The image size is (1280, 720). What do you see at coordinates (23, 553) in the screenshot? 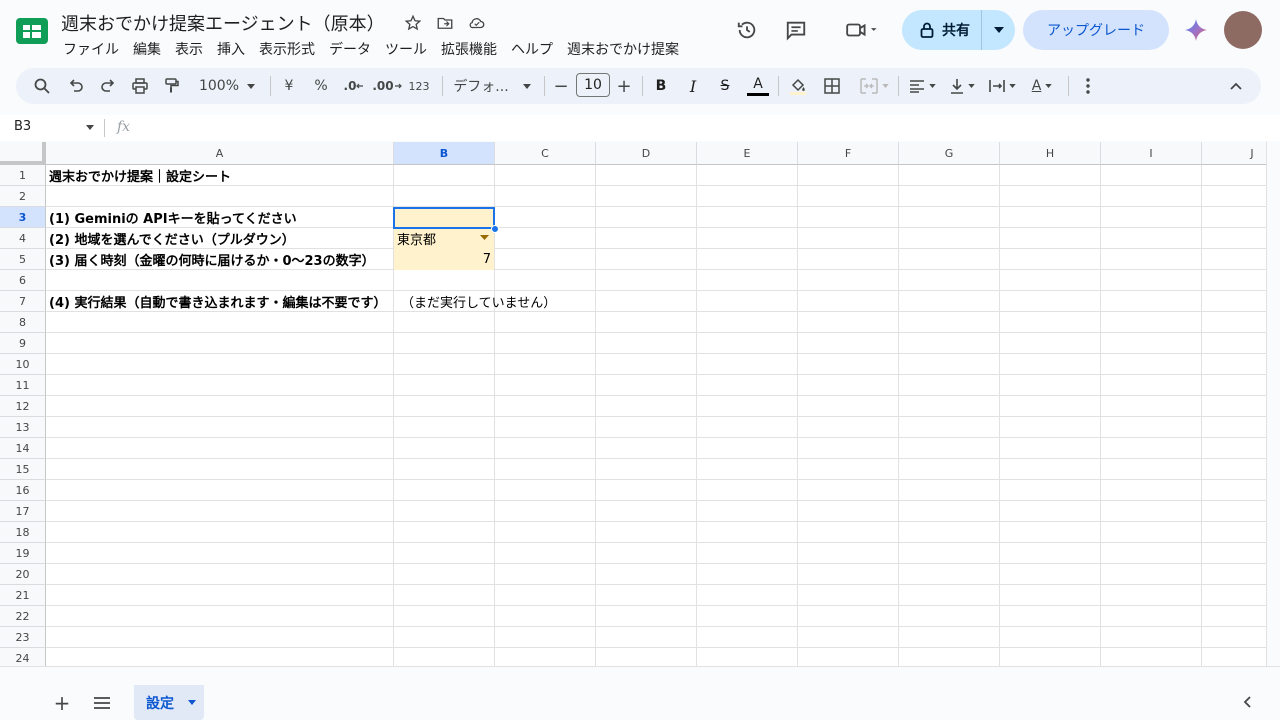
I see `row-header-19: 19` at bounding box center [23, 553].